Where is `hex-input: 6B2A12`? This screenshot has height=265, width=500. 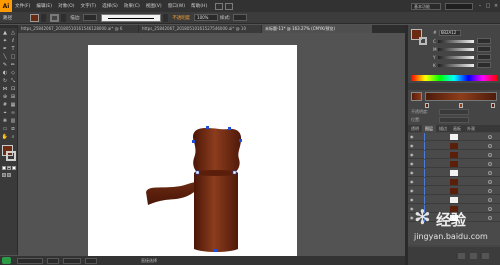
hex-input: 6B2A12 is located at coordinates (449, 33).